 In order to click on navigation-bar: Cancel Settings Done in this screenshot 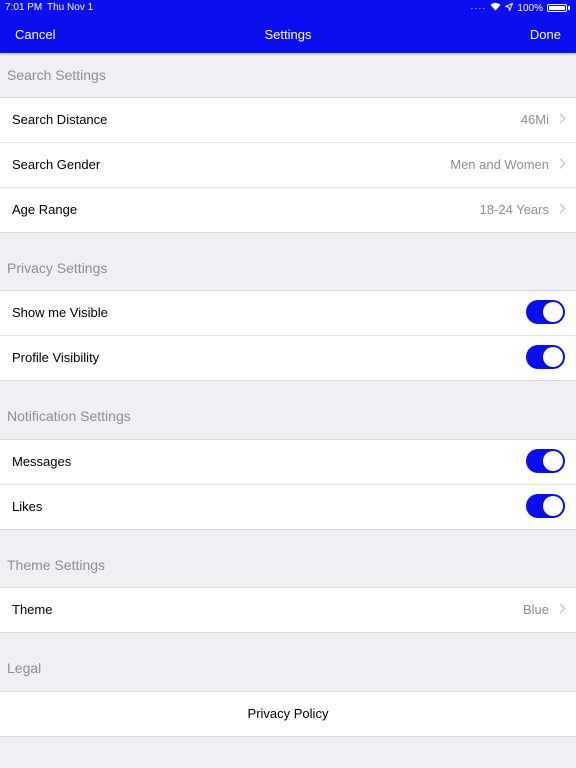, I will do `click(288, 34)`.